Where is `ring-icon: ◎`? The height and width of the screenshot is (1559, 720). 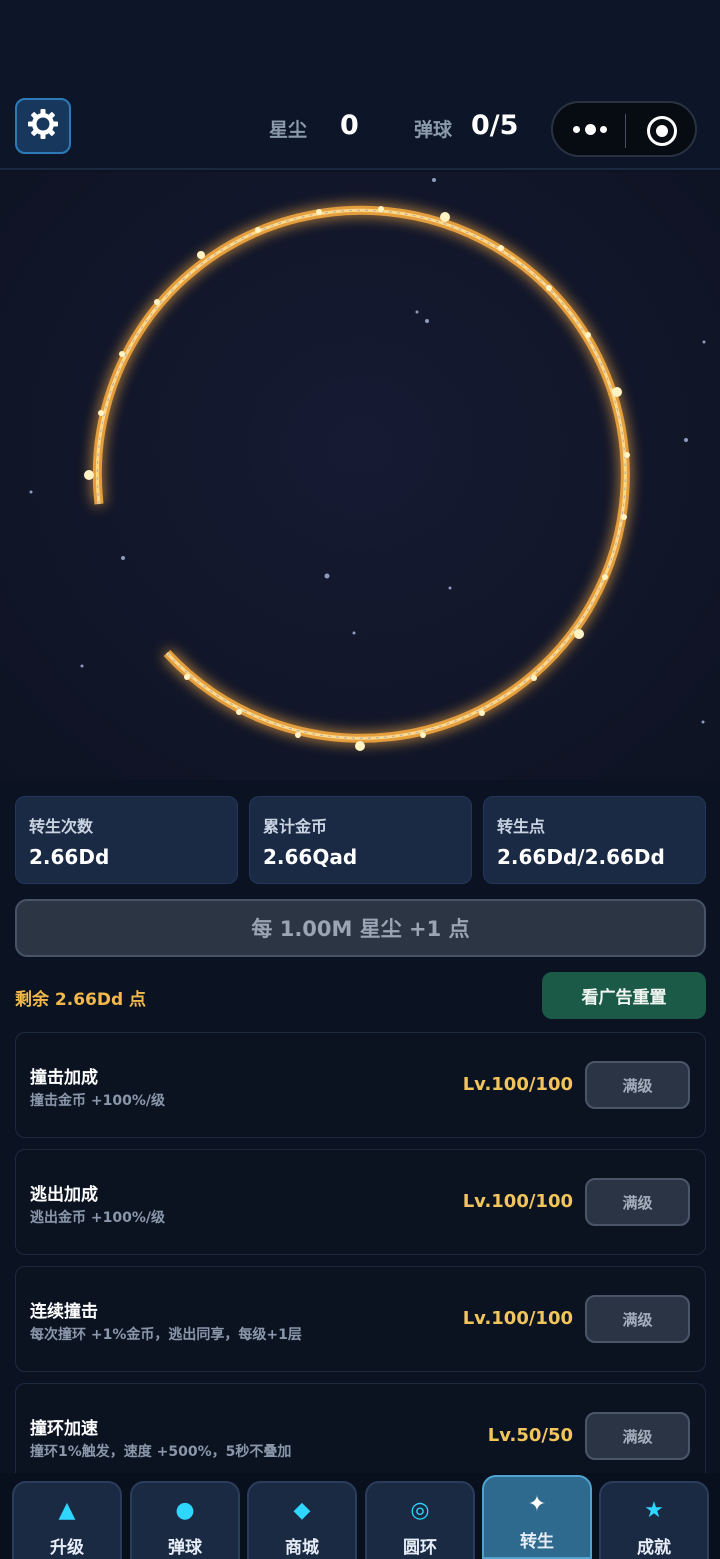
ring-icon: ◎ is located at coordinates (420, 1510).